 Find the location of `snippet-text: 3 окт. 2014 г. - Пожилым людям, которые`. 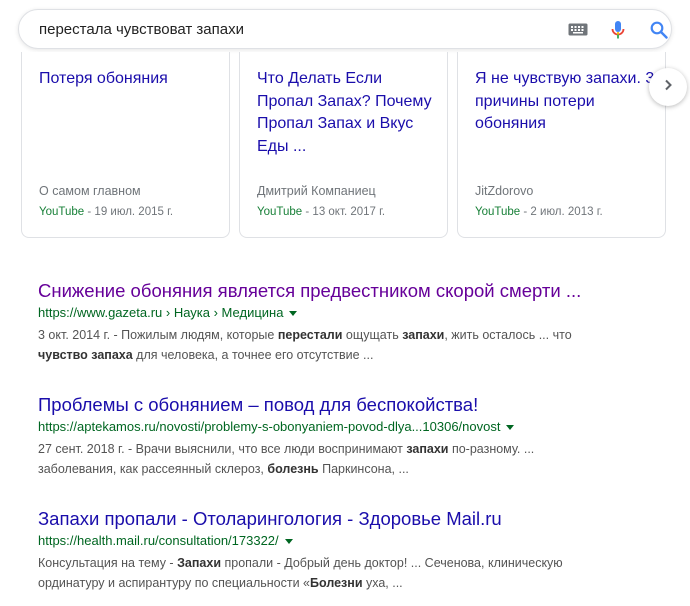

snippet-text: 3 окт. 2014 г. - Пожилым людям, которые is located at coordinates (158, 335).